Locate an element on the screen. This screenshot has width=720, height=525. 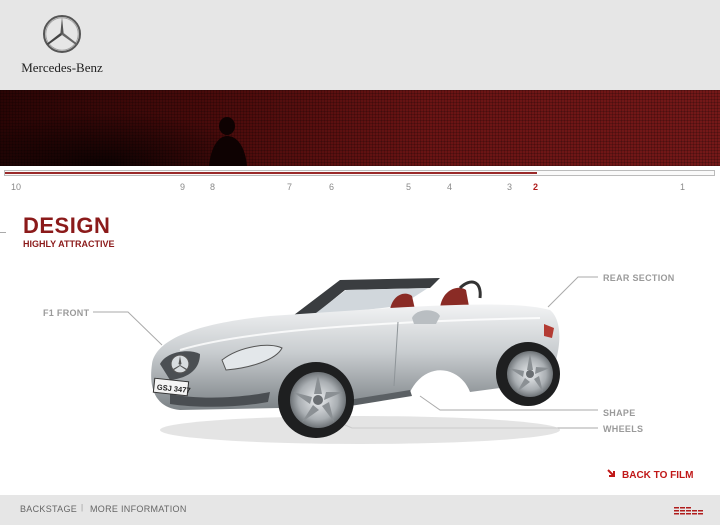
timeline-tick-5: 5 is located at coordinates (408, 187).